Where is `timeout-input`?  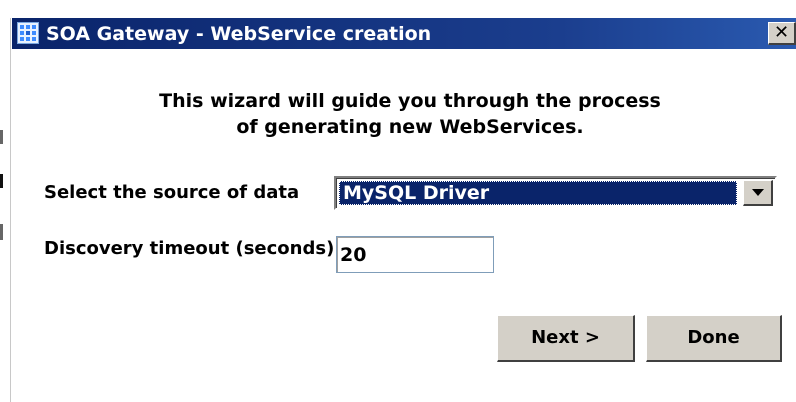 timeout-input is located at coordinates (415, 254).